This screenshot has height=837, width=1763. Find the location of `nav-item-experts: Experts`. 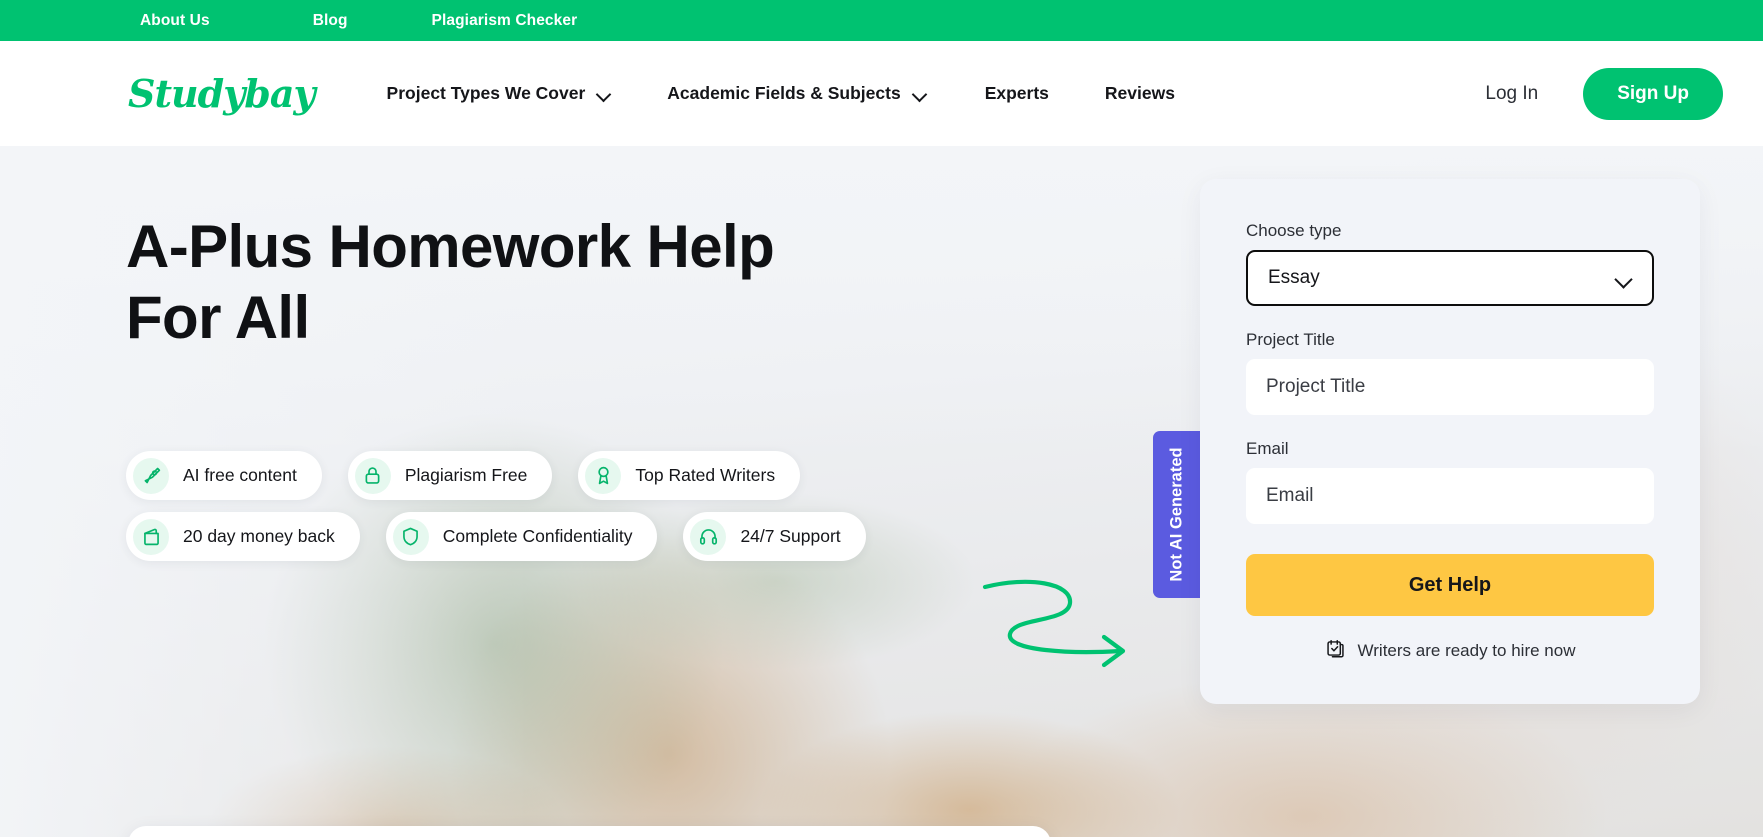

nav-item-experts: Experts is located at coordinates (1017, 93).